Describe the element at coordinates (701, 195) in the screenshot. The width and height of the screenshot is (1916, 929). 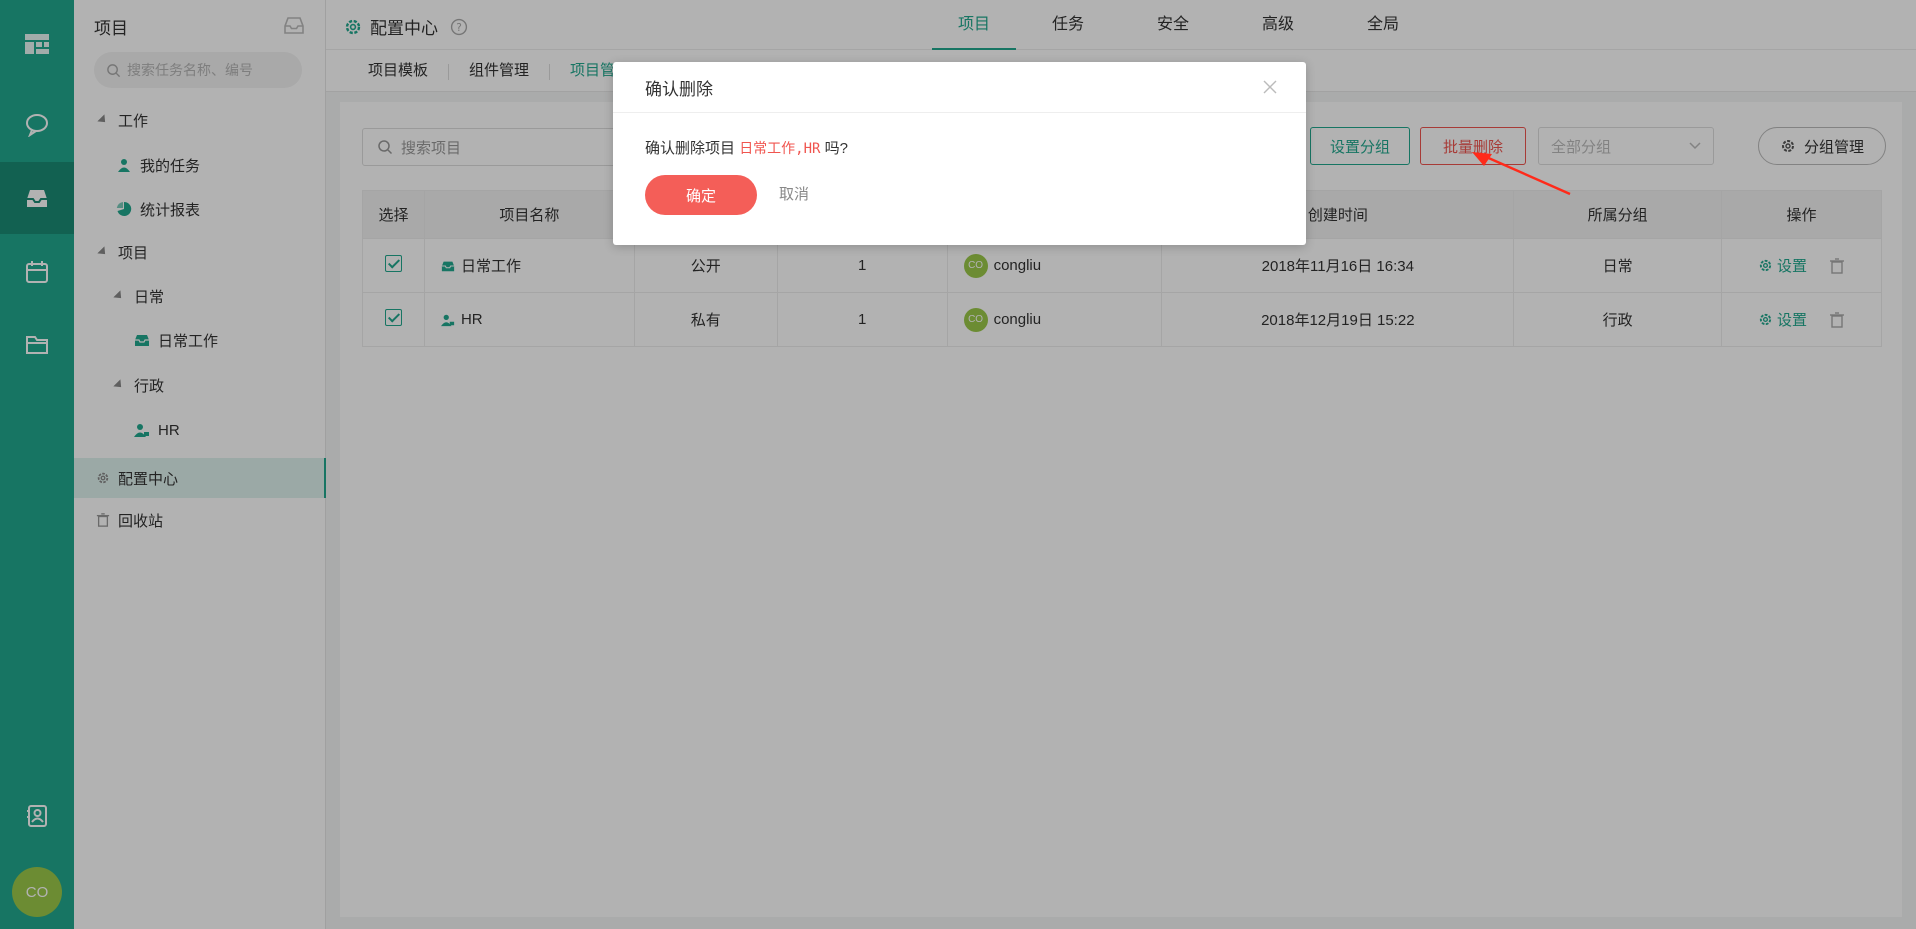
I see `confirm-button: 确定` at that location.